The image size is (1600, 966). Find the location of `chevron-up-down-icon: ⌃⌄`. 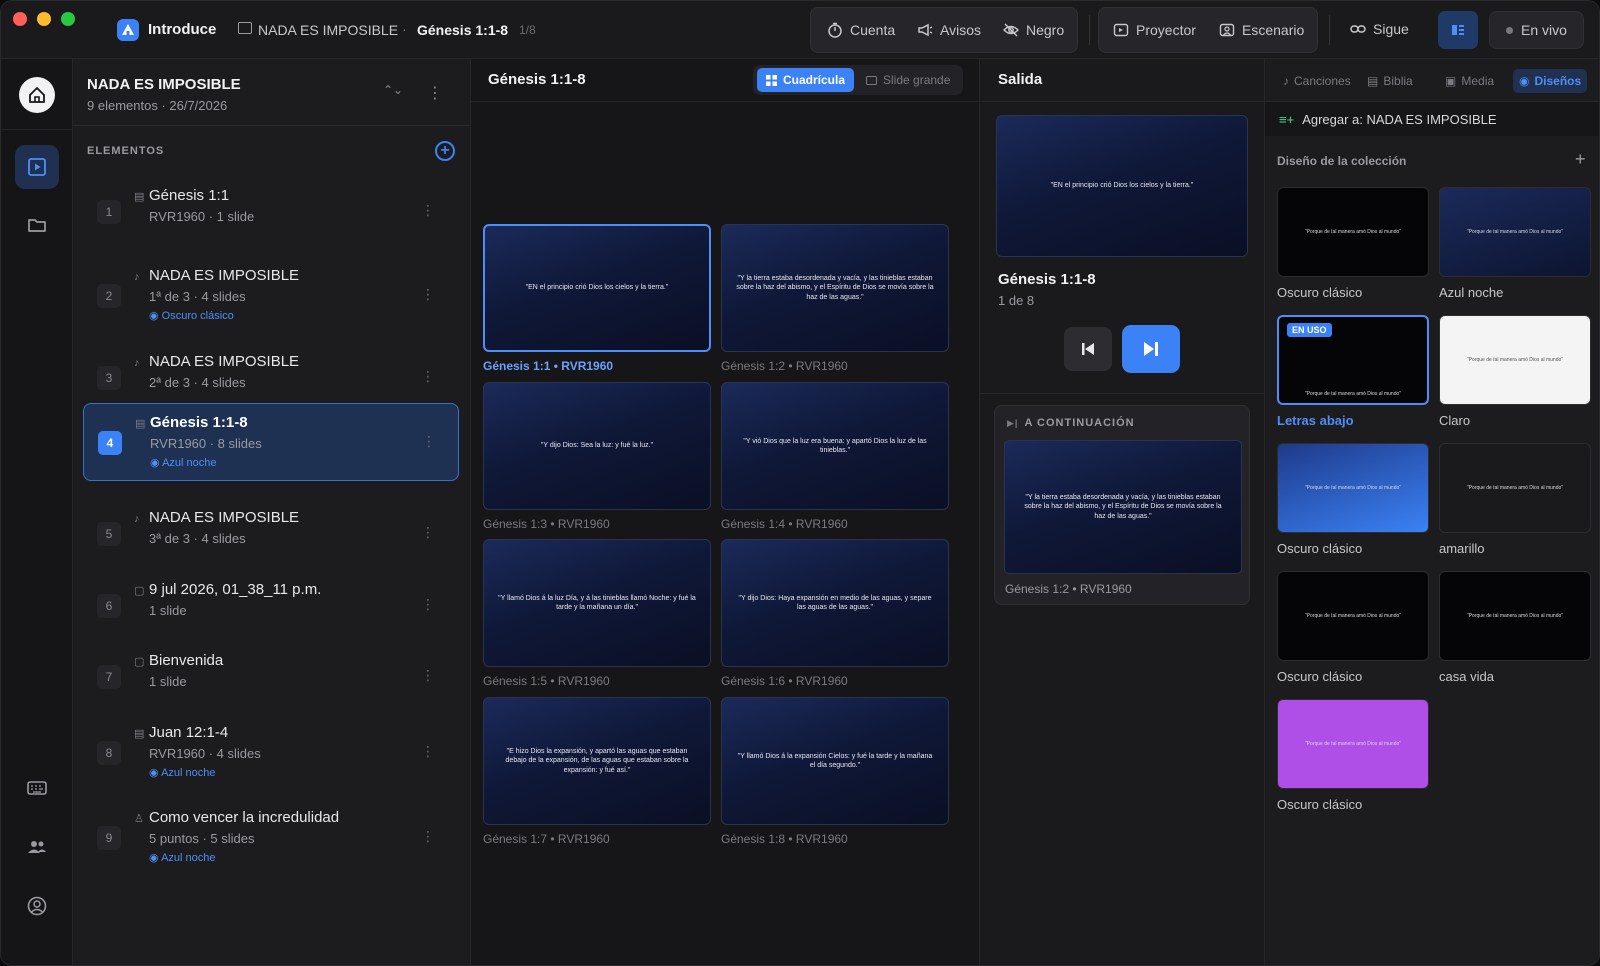

chevron-up-down-icon: ⌃⌄ is located at coordinates (393, 90).